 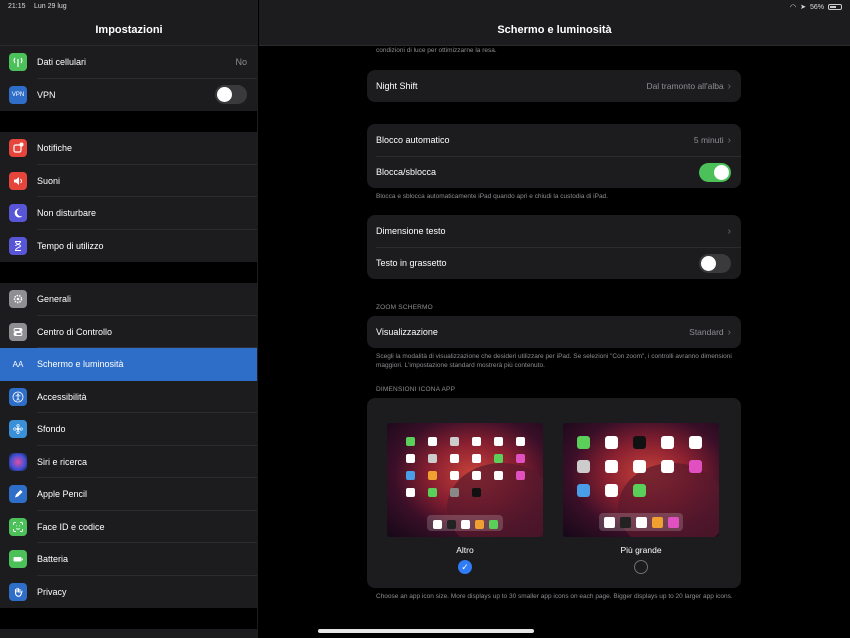 What do you see at coordinates (465, 550) in the screenshot?
I see `icon-size-option-more-label: Altro` at bounding box center [465, 550].